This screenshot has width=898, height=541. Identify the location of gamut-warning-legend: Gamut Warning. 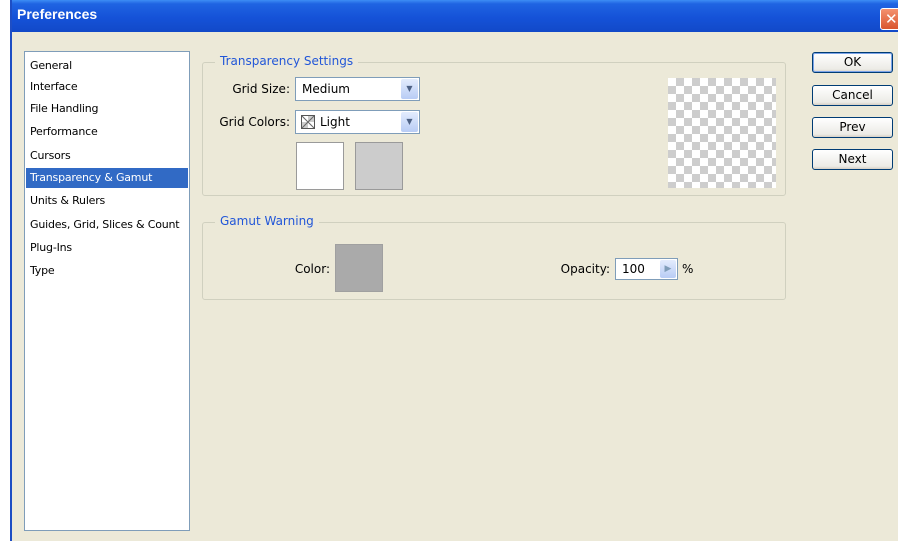
(267, 221).